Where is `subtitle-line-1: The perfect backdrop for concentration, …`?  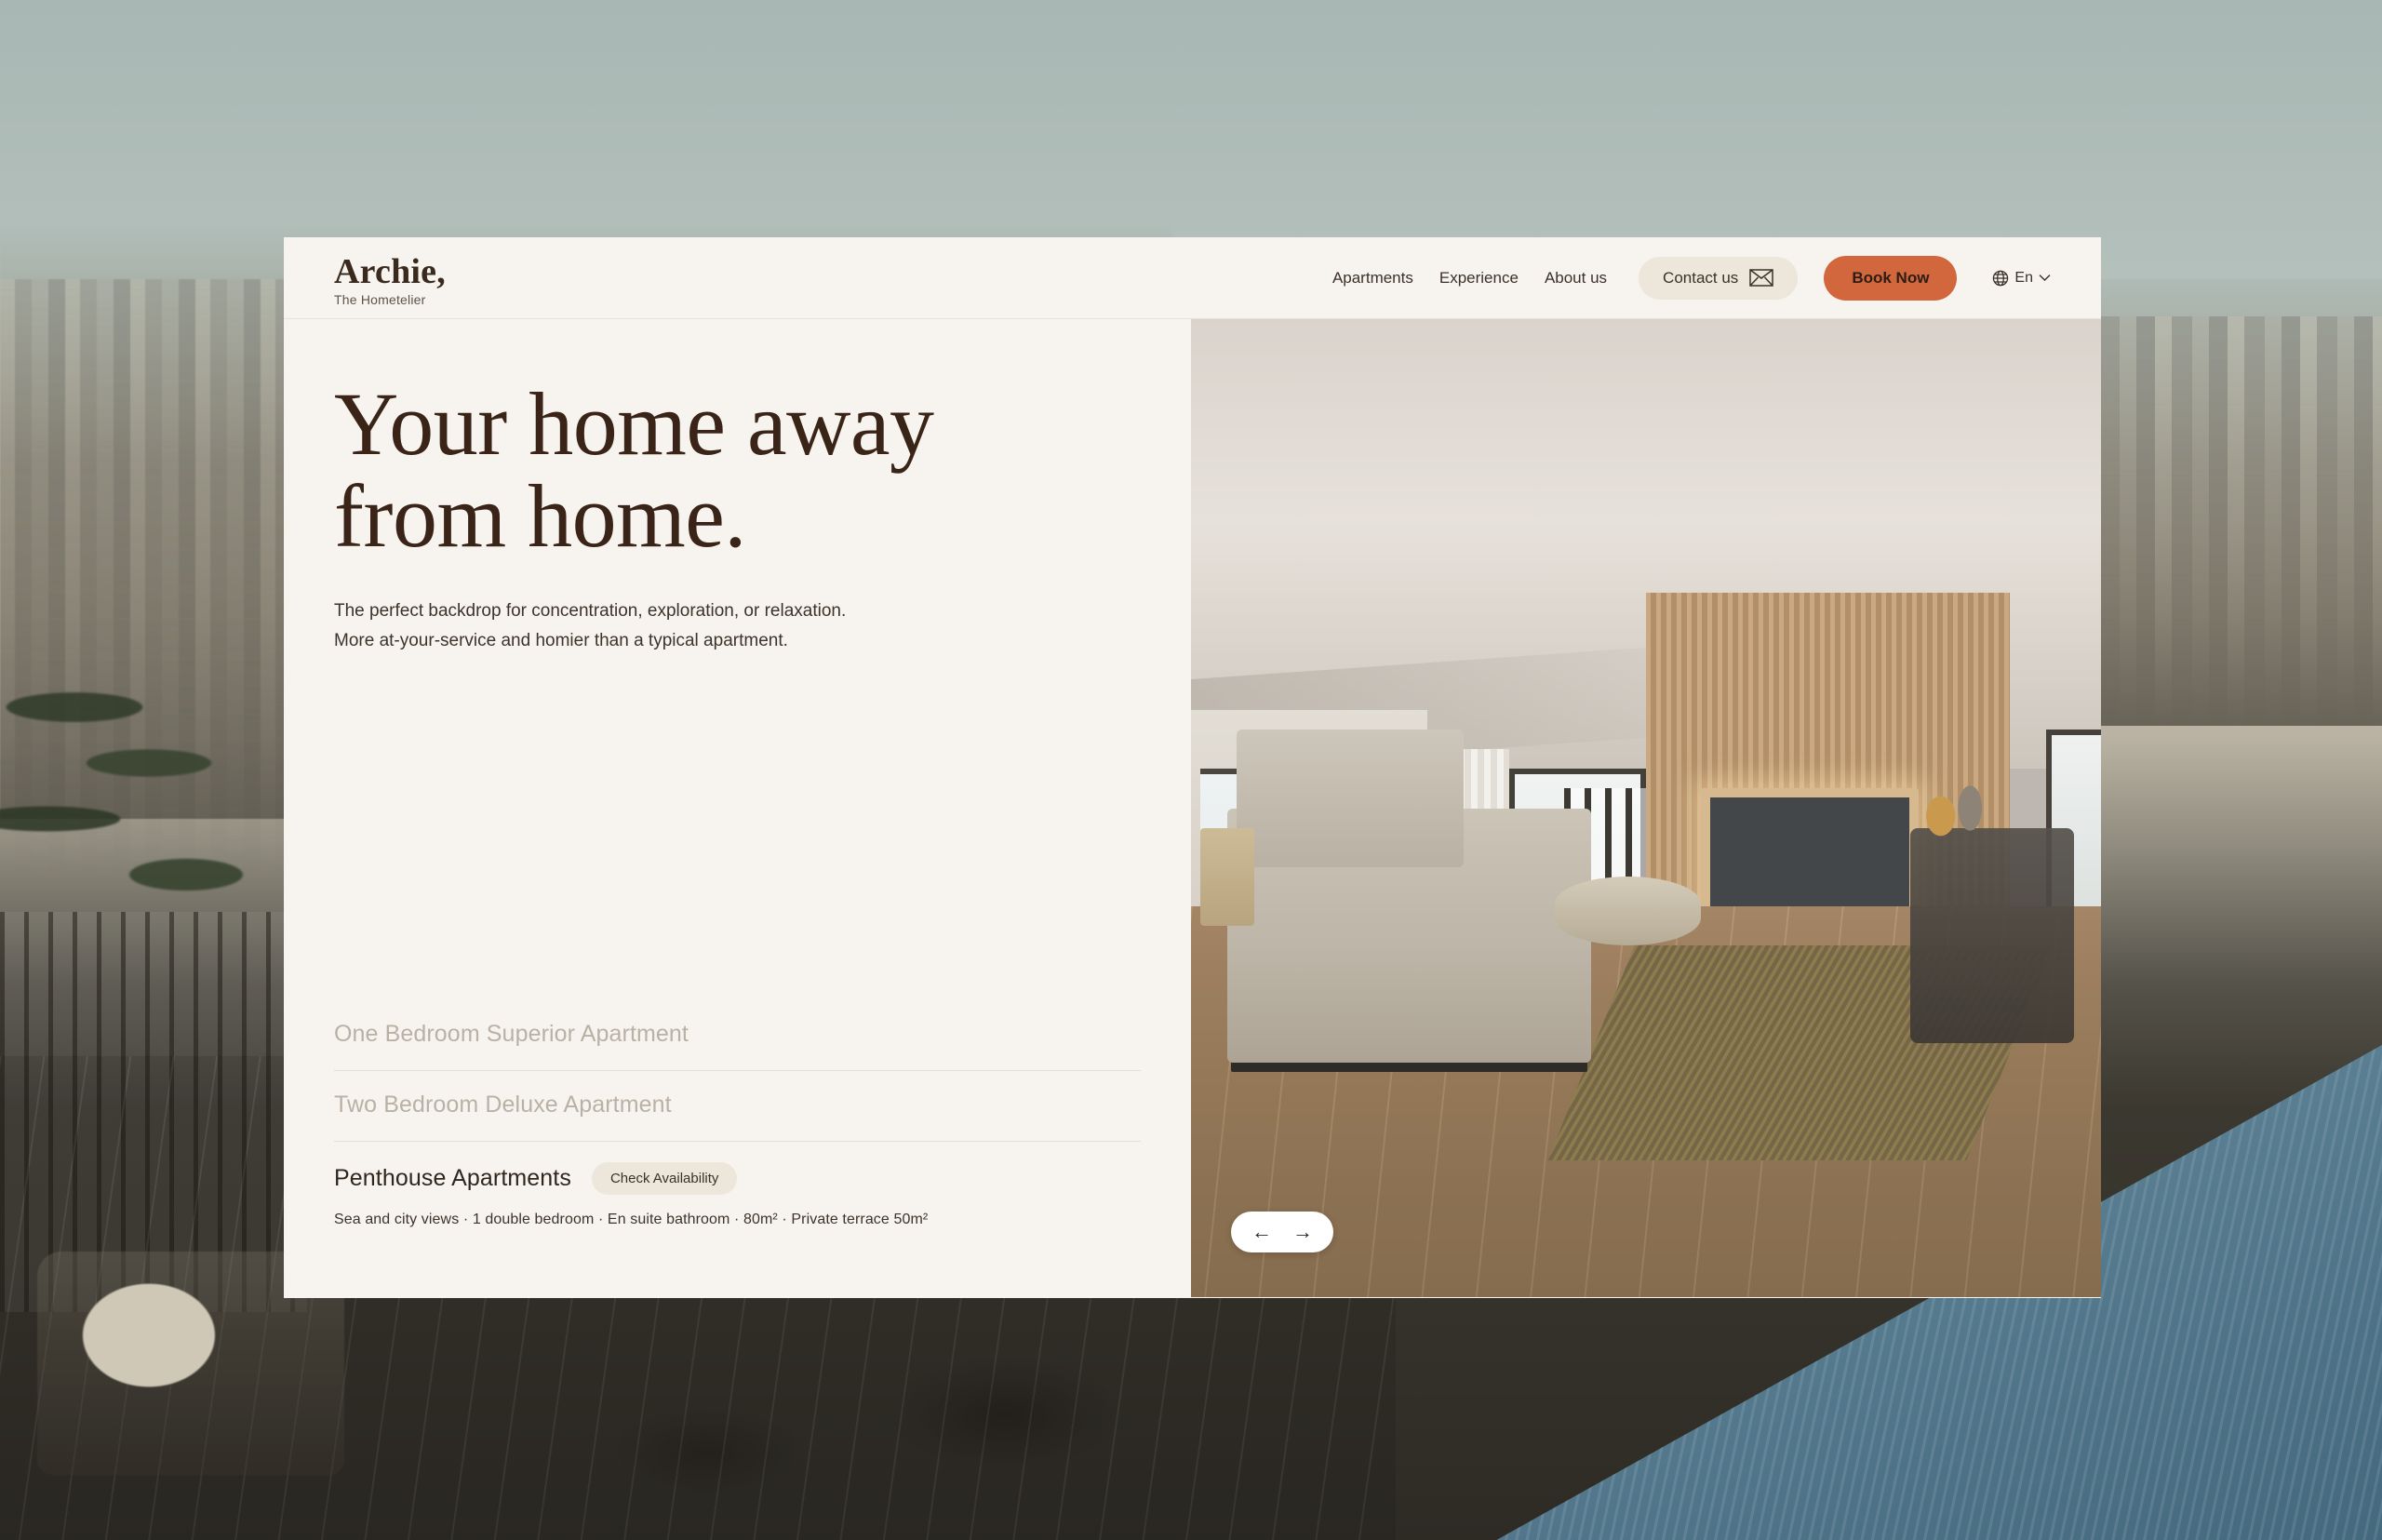 subtitle-line-1: The perfect backdrop for concentration, … is located at coordinates (590, 610).